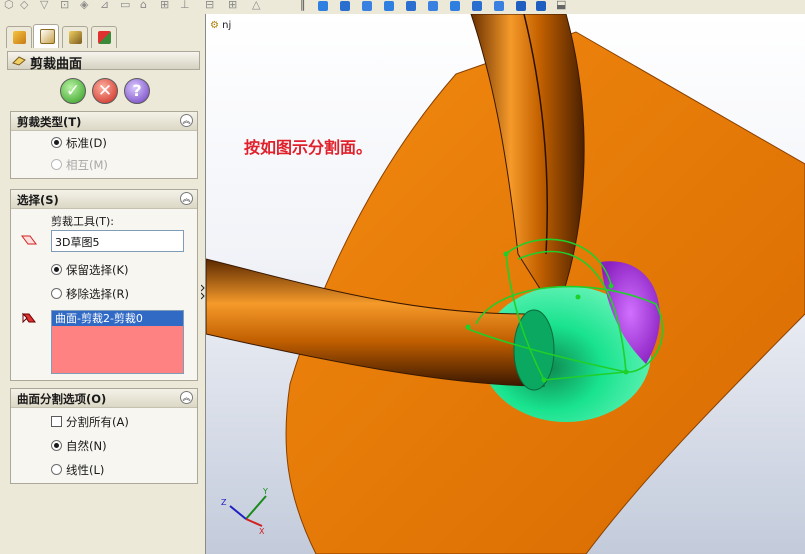  Describe the element at coordinates (56, 64) in the screenshot. I see `page-title: 剪裁曲面` at that location.